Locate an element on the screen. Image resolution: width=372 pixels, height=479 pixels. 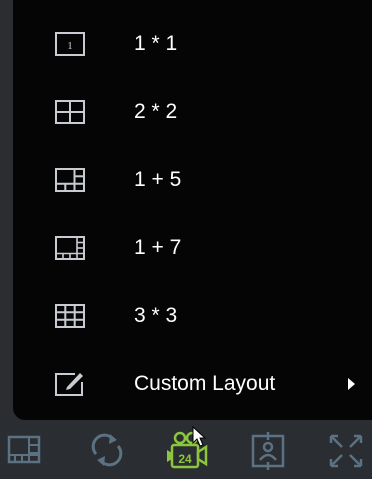
menu-item-3x3: 3 * 3 is located at coordinates (192, 316).